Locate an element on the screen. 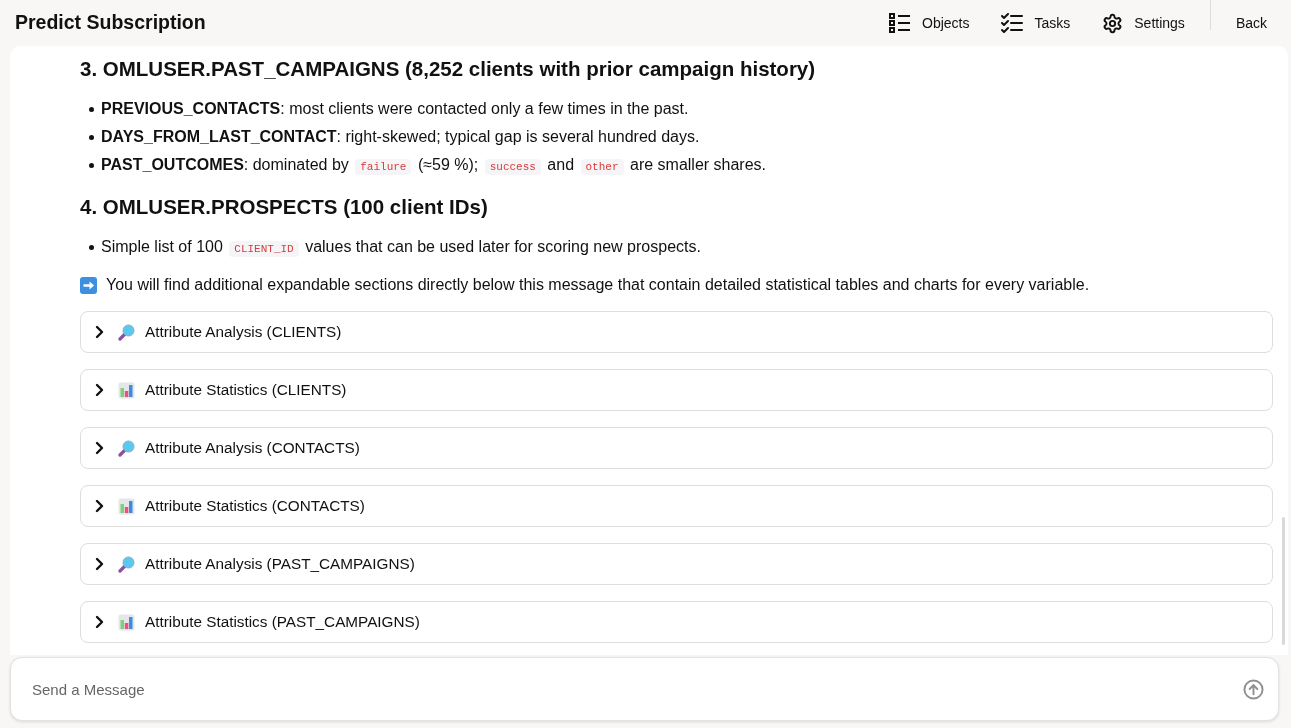 Image resolution: width=1291 pixels, height=728 pixels. list-item-text: Simple list of 100 CLIENT_ID values that can be used later for scoring new prospects. is located at coordinates (401, 248).